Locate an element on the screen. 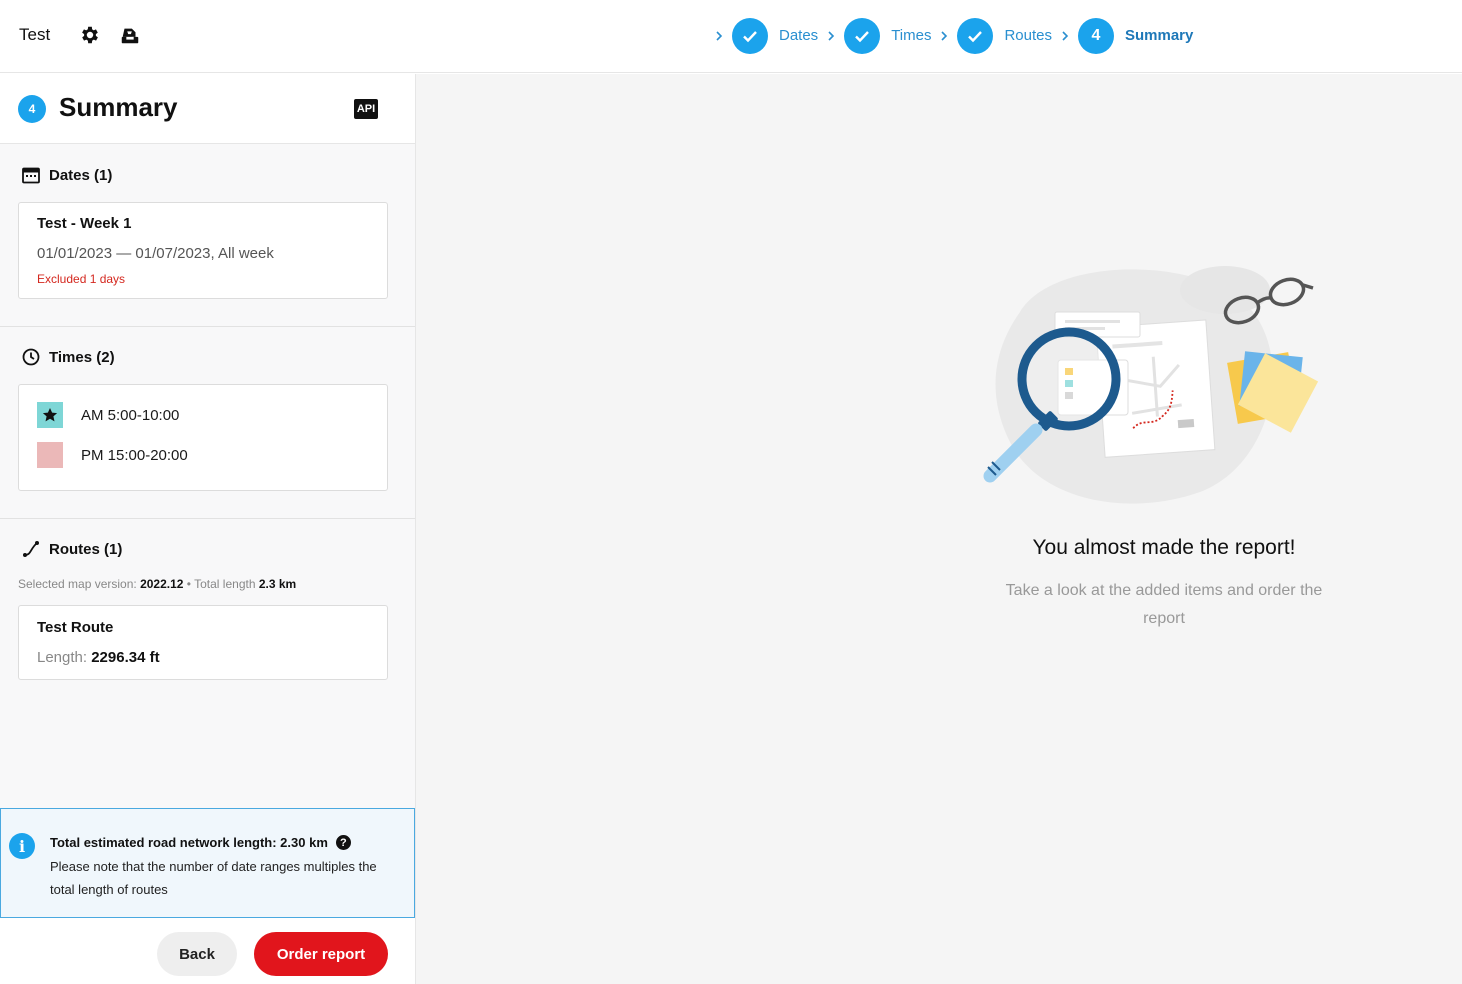 Image resolution: width=1462 pixels, height=984 pixels. calendar-icon is located at coordinates (31, 175).